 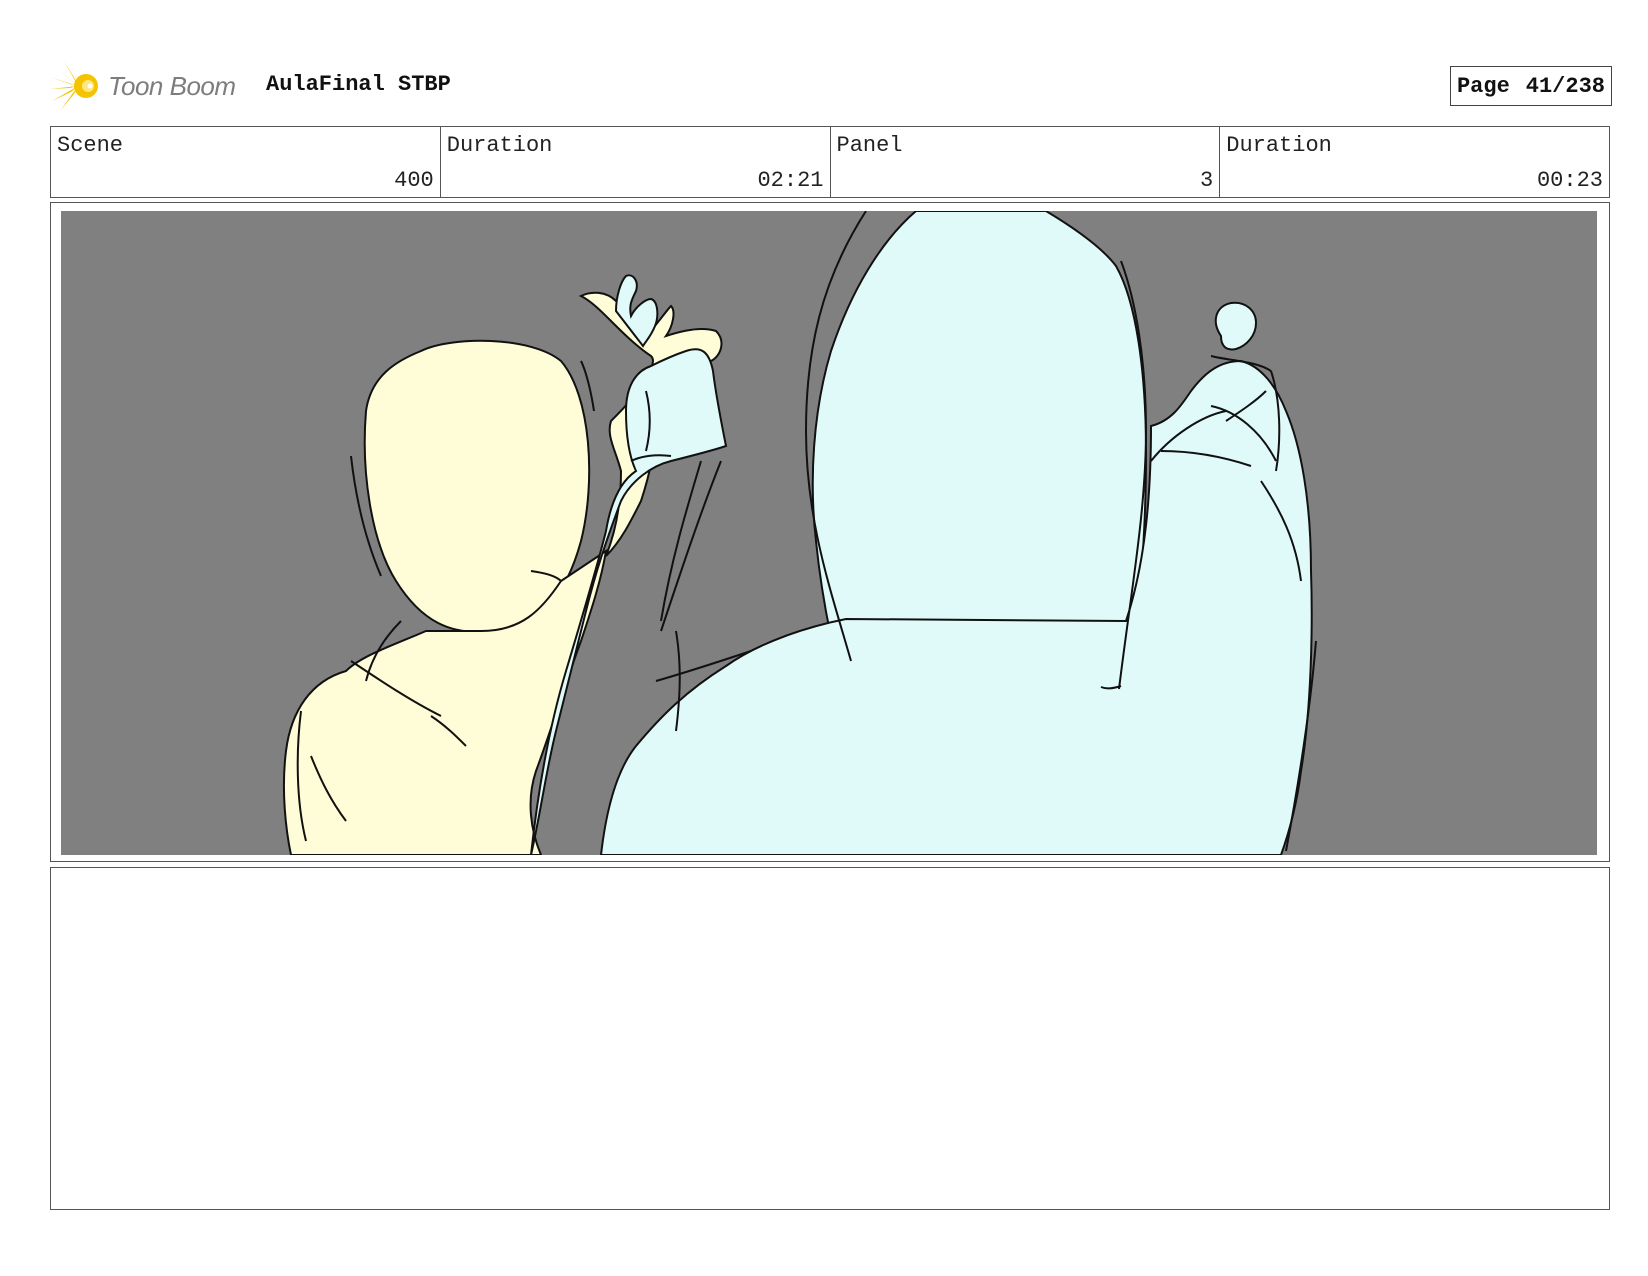 I want to click on panel-duration-cell: Duration 00:23, so click(x=1414, y=162).